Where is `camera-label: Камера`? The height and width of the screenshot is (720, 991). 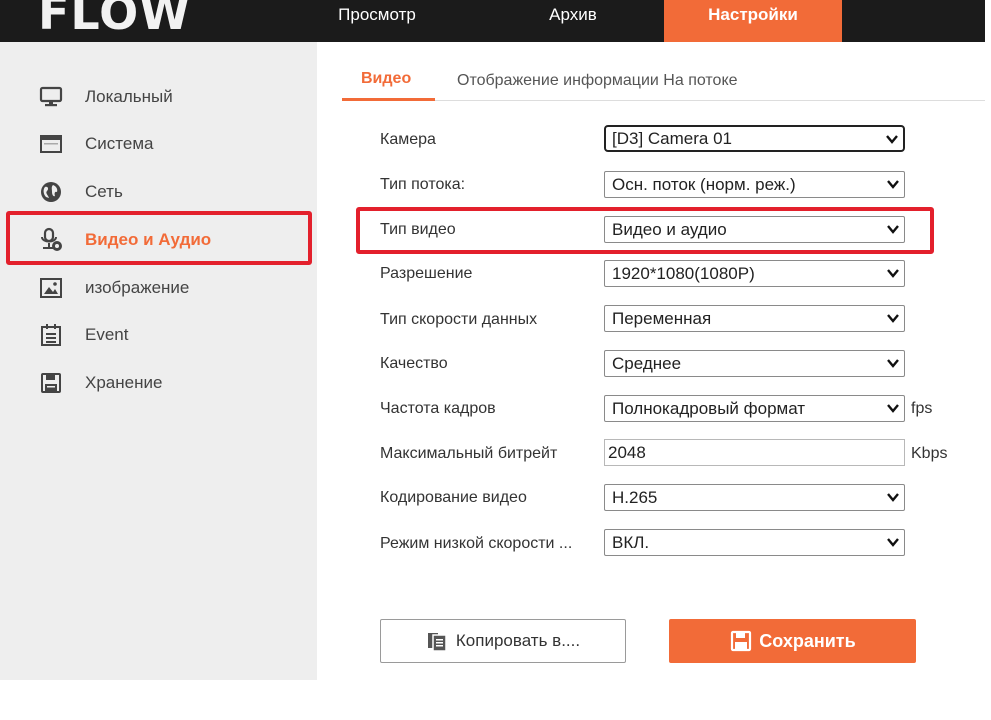 camera-label: Камера is located at coordinates (408, 139).